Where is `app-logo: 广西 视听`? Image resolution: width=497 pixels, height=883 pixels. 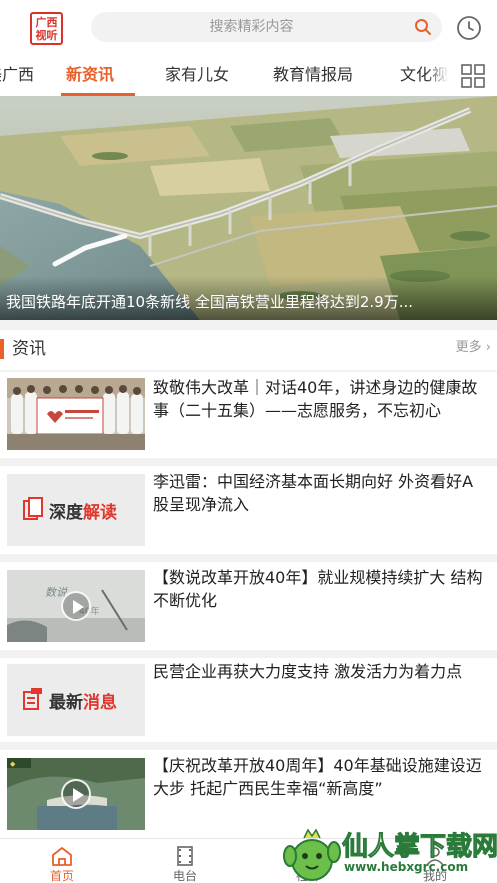 app-logo: 广西 视听 is located at coordinates (46, 28).